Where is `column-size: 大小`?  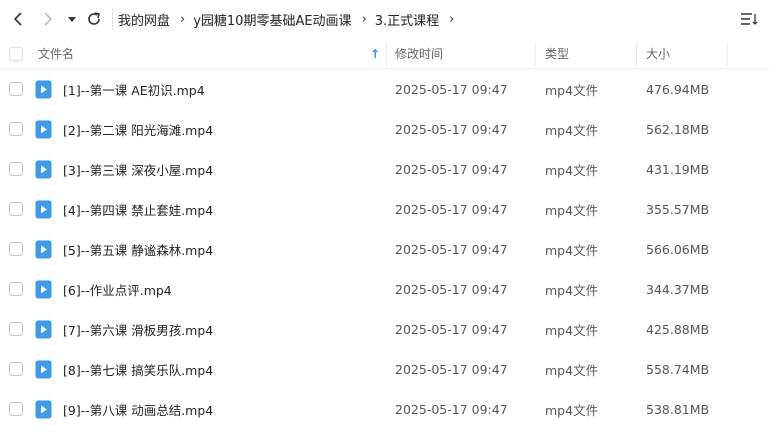
column-size: 大小 is located at coordinates (658, 53).